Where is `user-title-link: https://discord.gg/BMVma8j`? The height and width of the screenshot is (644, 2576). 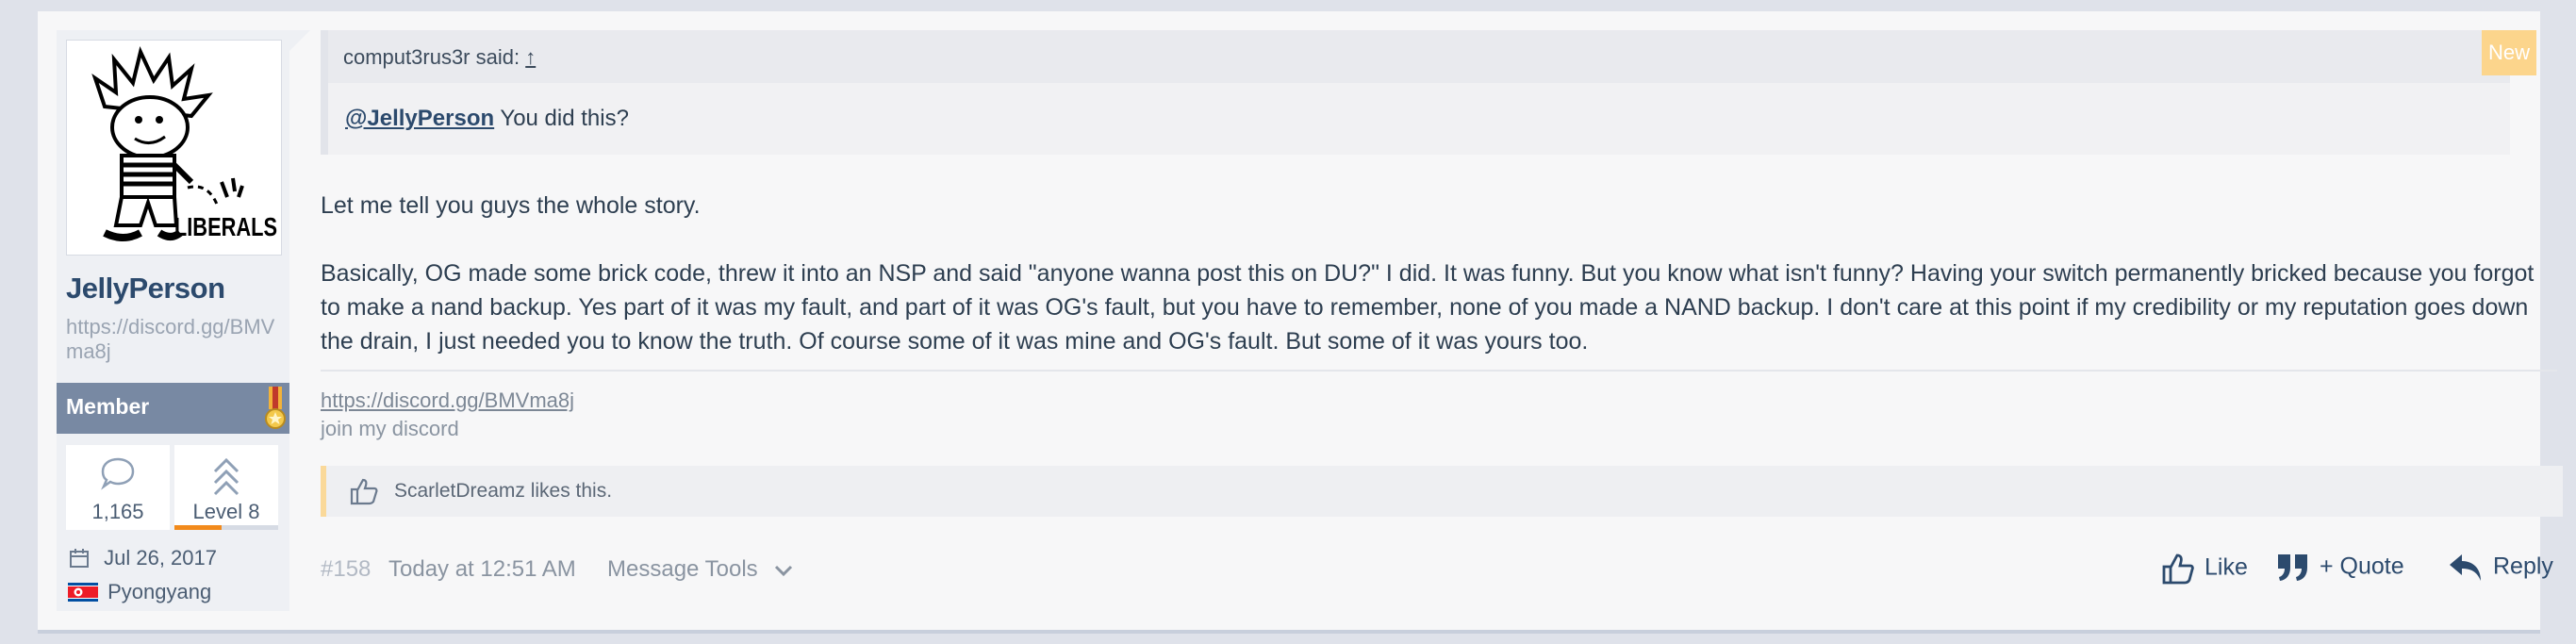
user-title-link: https://discord.gg/BMVma8j is located at coordinates (170, 339).